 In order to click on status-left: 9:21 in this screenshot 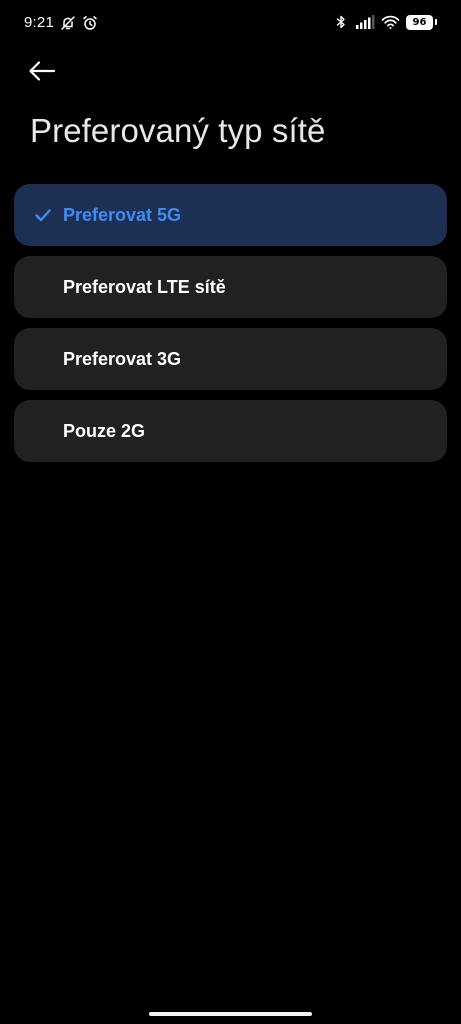, I will do `click(61, 22)`.